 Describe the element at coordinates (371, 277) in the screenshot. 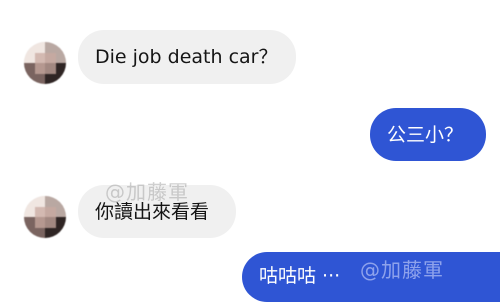

I see `outgoing-message-bubble: 咕咕咕 ···` at that location.